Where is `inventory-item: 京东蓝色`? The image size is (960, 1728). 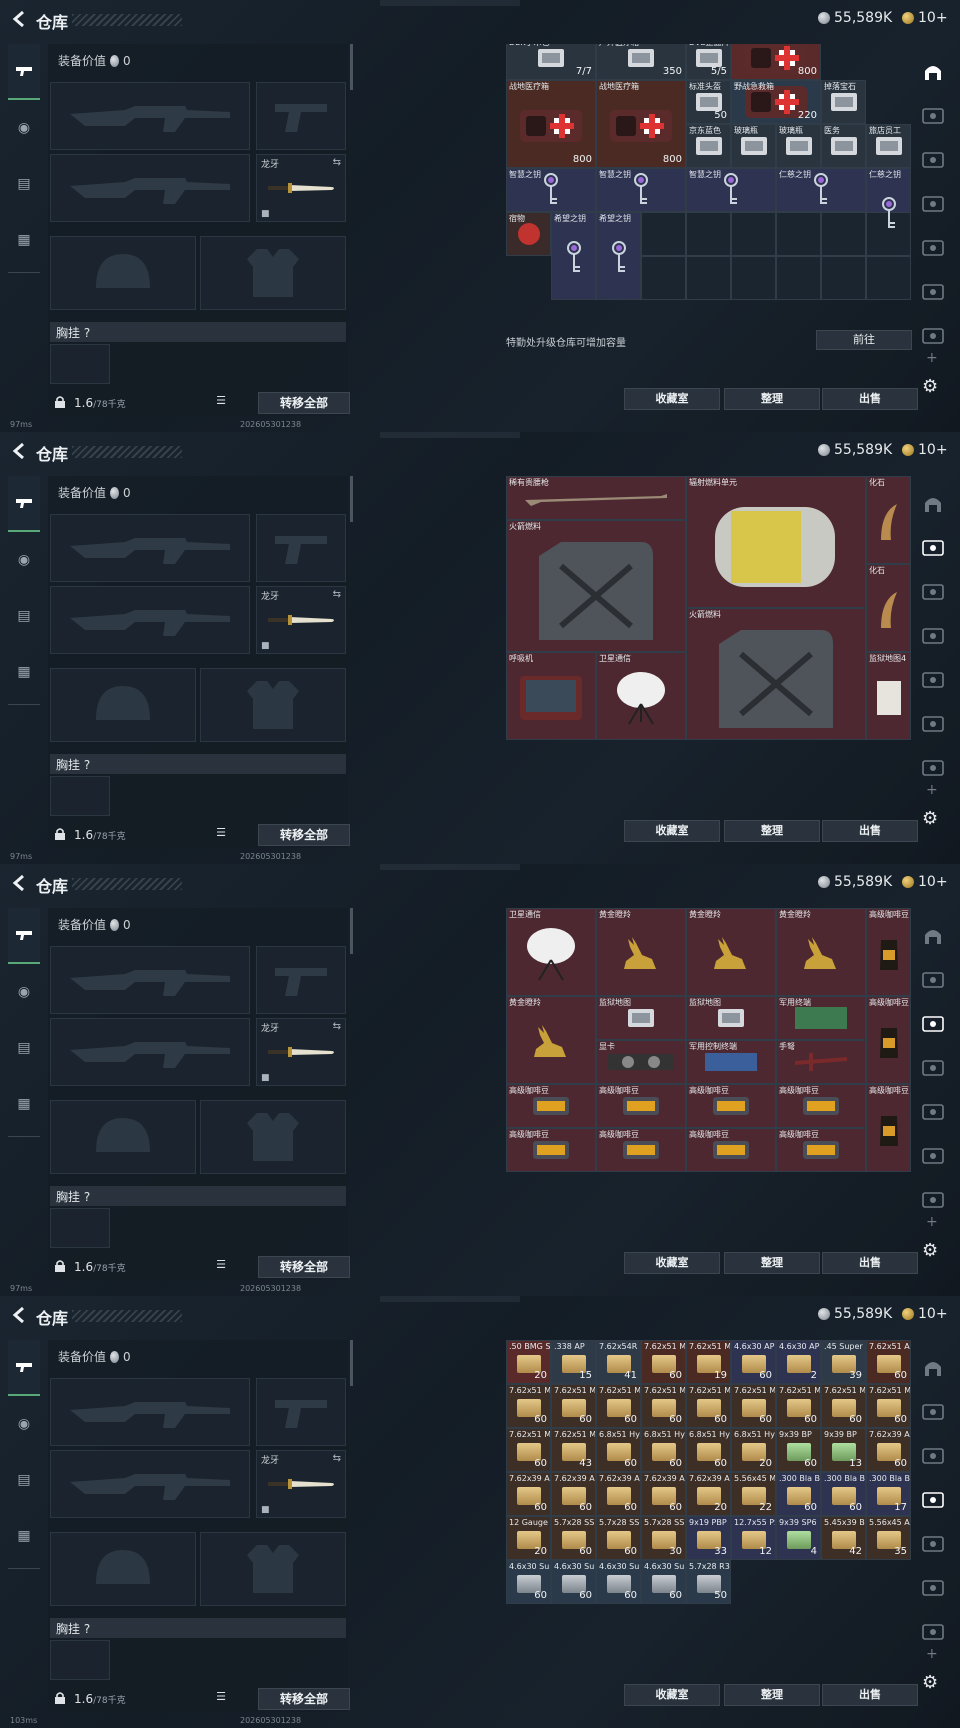 inventory-item: 京东蓝色 is located at coordinates (708, 146).